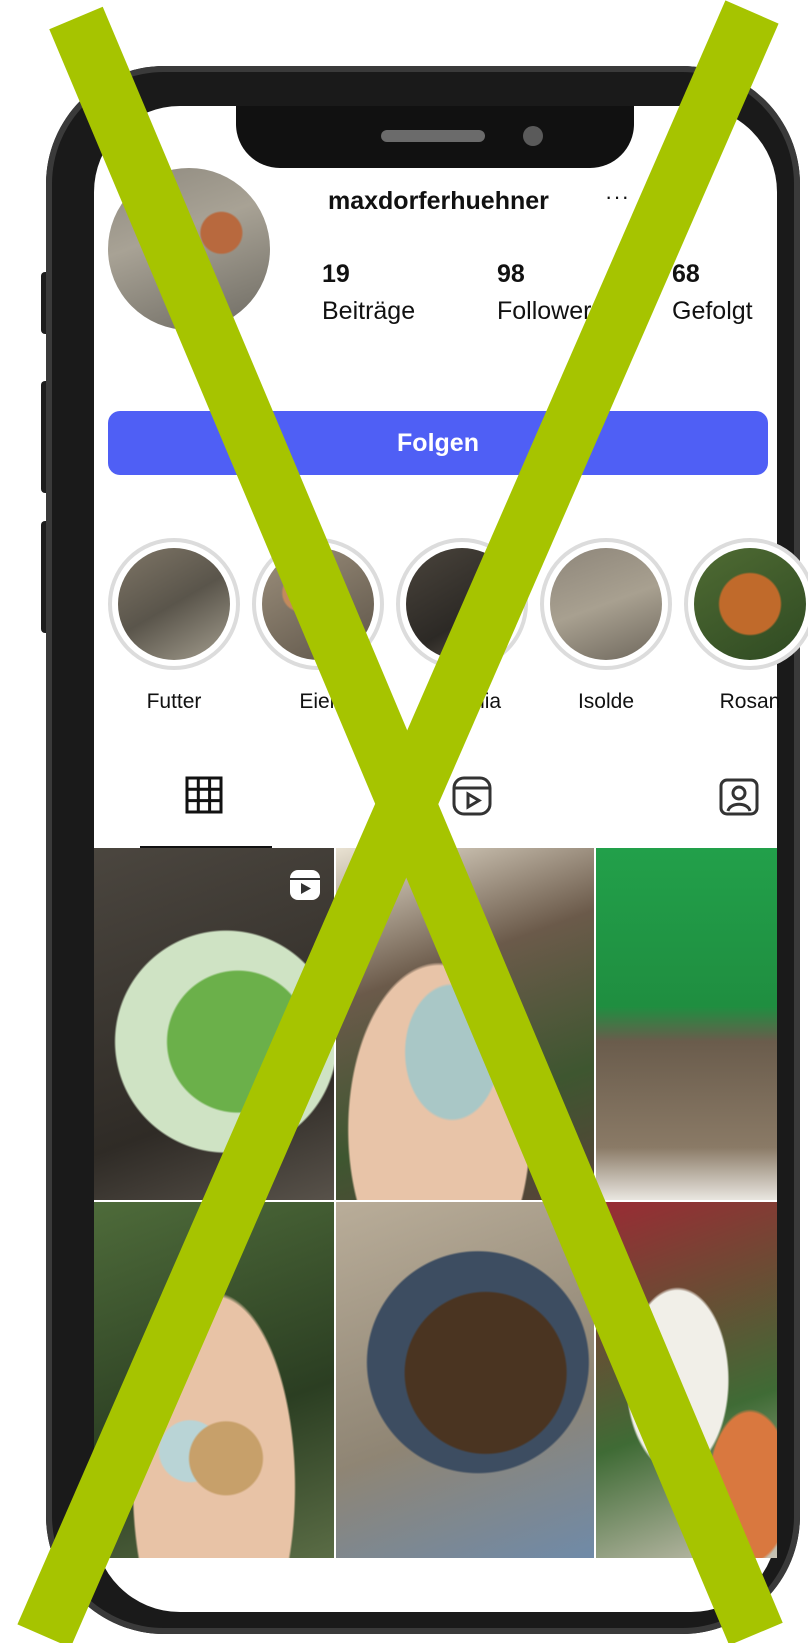 This screenshot has height=1643, width=808. Describe the element at coordinates (438, 443) in the screenshot. I see `follow-button: Folgen` at that location.